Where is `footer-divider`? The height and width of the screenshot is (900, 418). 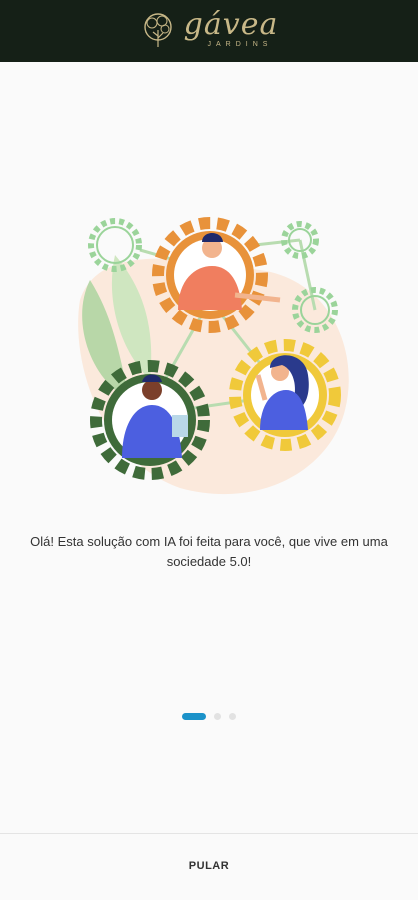 footer-divider is located at coordinates (209, 833).